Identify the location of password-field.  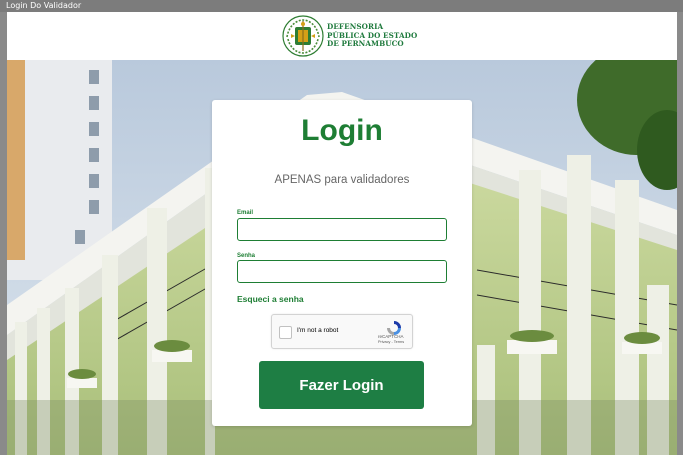
(342, 271).